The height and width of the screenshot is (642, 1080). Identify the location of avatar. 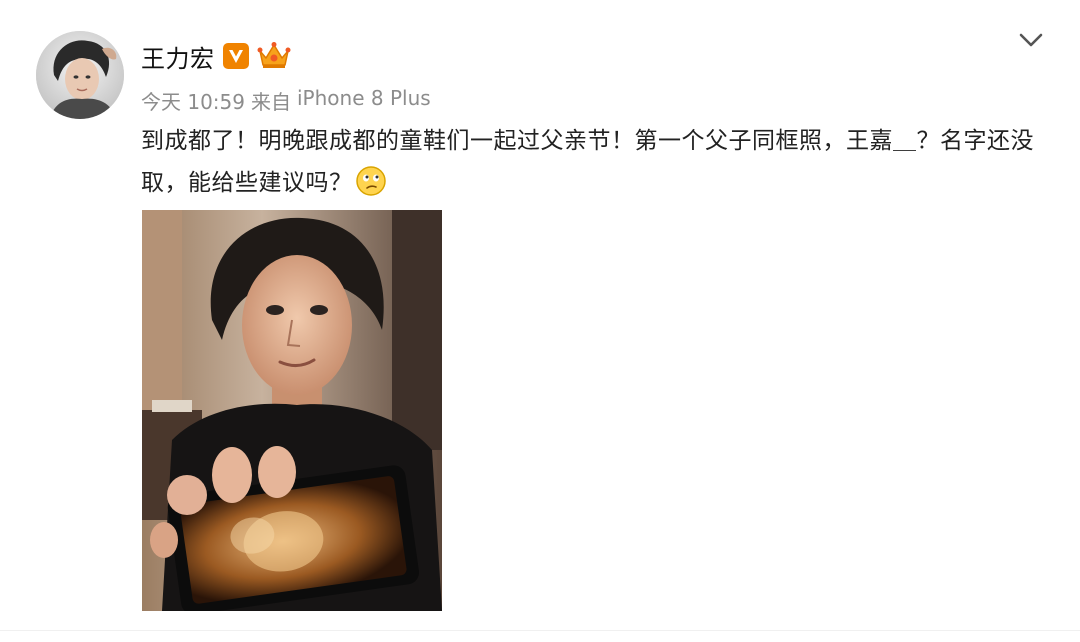
(80, 75).